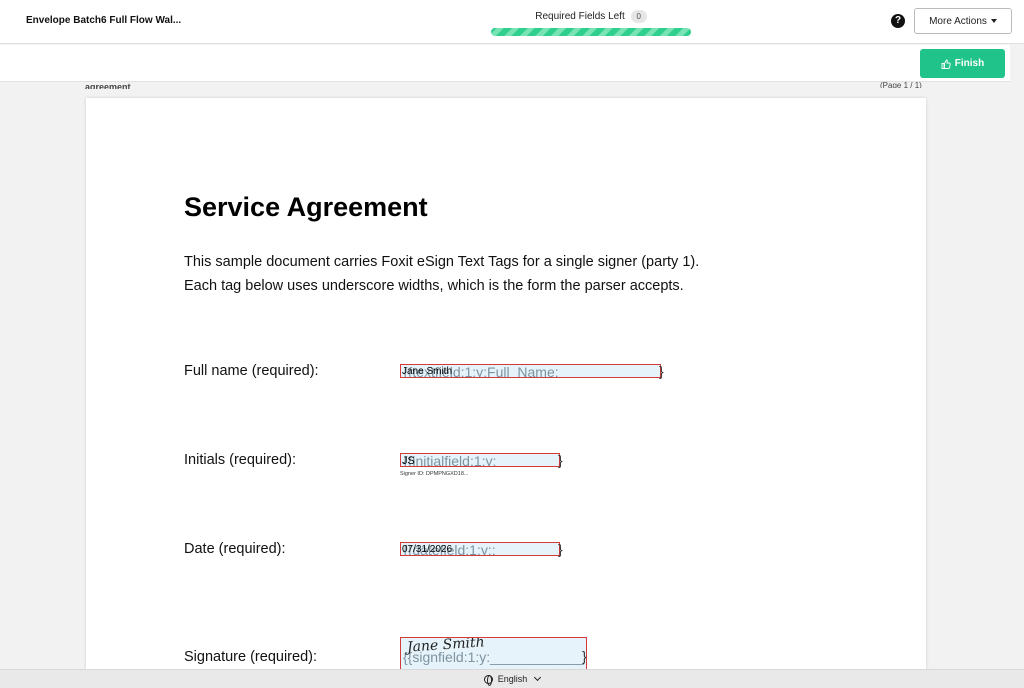 The image size is (1024, 688). What do you see at coordinates (993, 21) in the screenshot?
I see `caret-down-icon` at bounding box center [993, 21].